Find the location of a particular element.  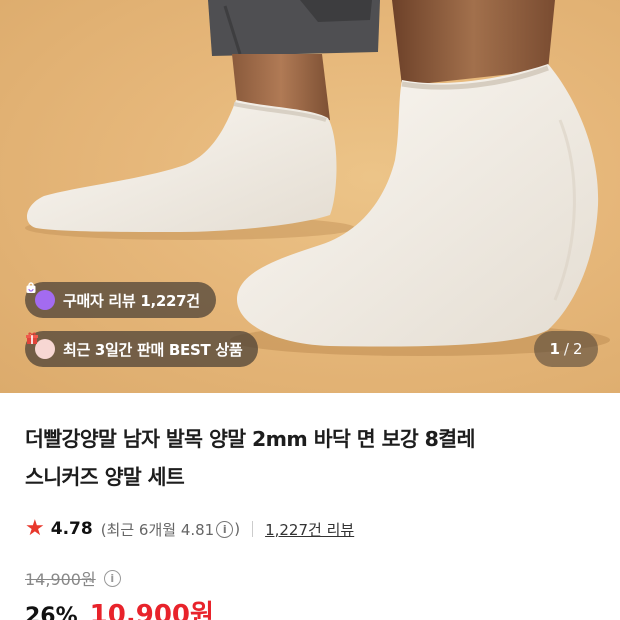

recent-rating-text: (최근 6개월 4.81 is located at coordinates (157, 529).